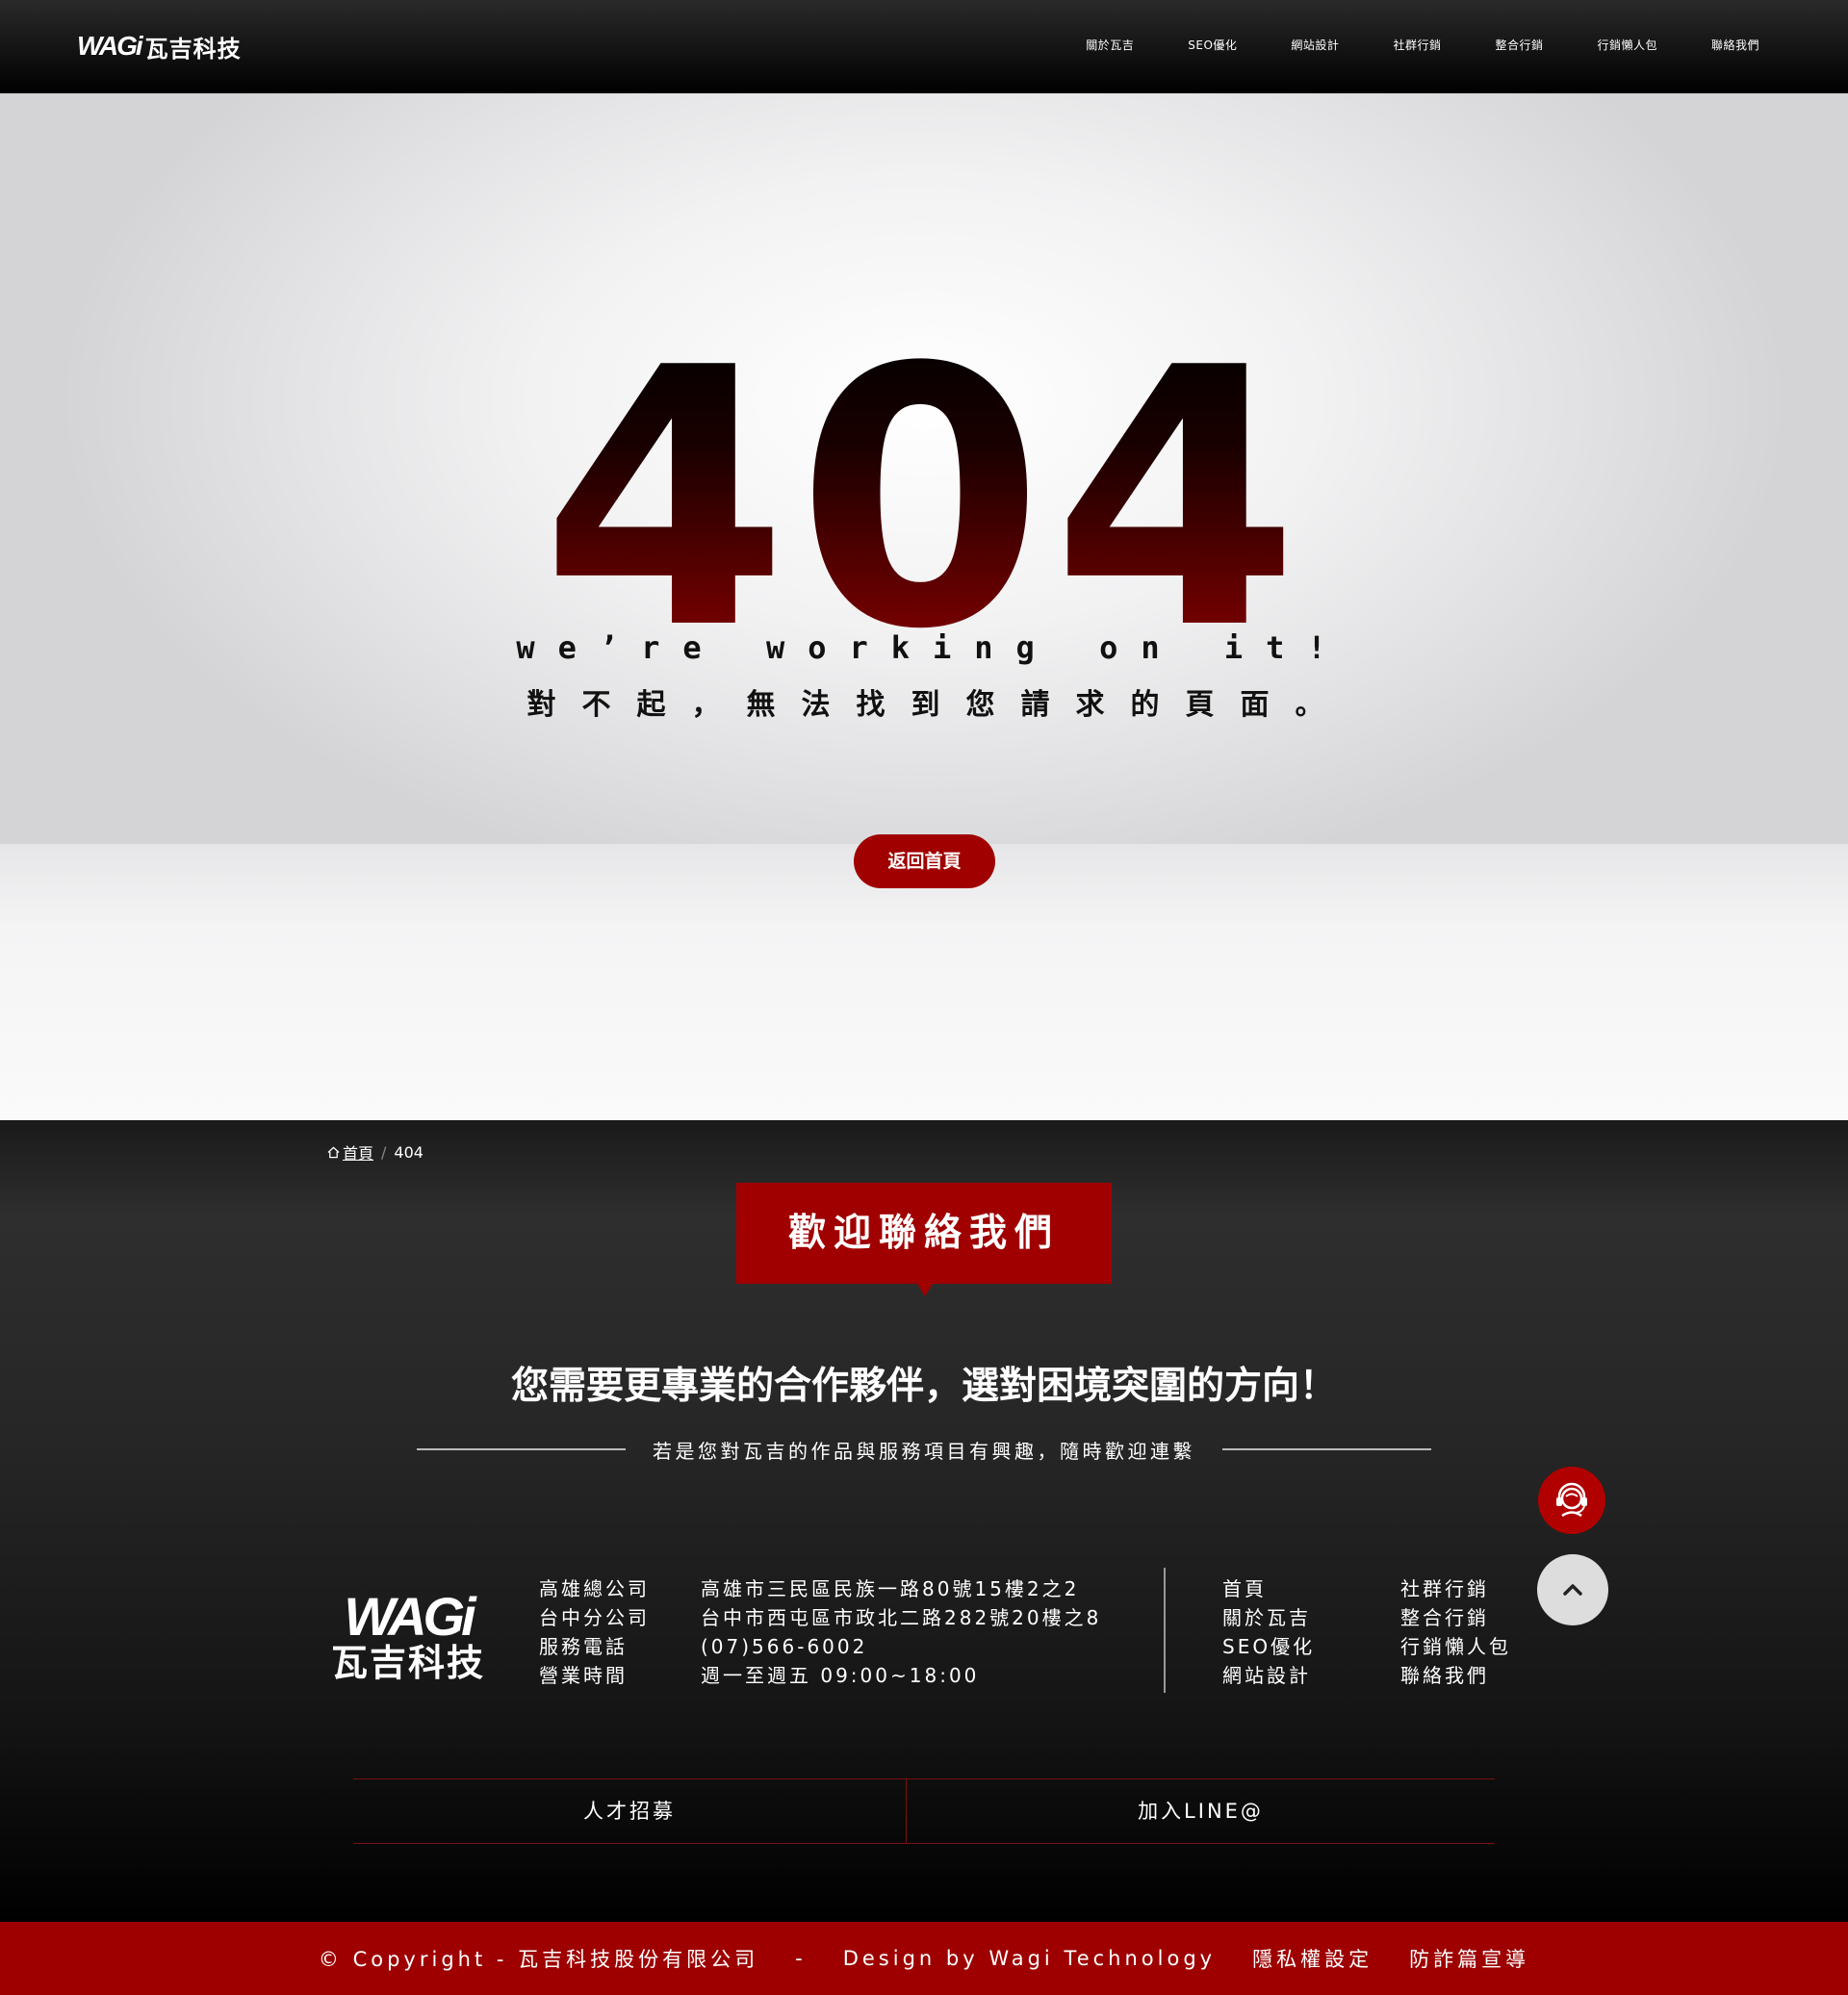 Image resolution: width=1848 pixels, height=1995 pixels. Describe the element at coordinates (1311, 1675) in the screenshot. I see `footer-link-web-design: 網站設計` at that location.